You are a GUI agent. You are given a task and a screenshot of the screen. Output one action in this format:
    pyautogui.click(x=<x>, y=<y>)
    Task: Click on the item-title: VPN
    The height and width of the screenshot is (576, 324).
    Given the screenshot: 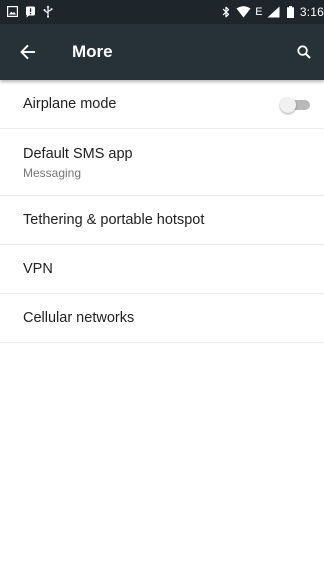 What is the action you would take?
    pyautogui.click(x=38, y=269)
    